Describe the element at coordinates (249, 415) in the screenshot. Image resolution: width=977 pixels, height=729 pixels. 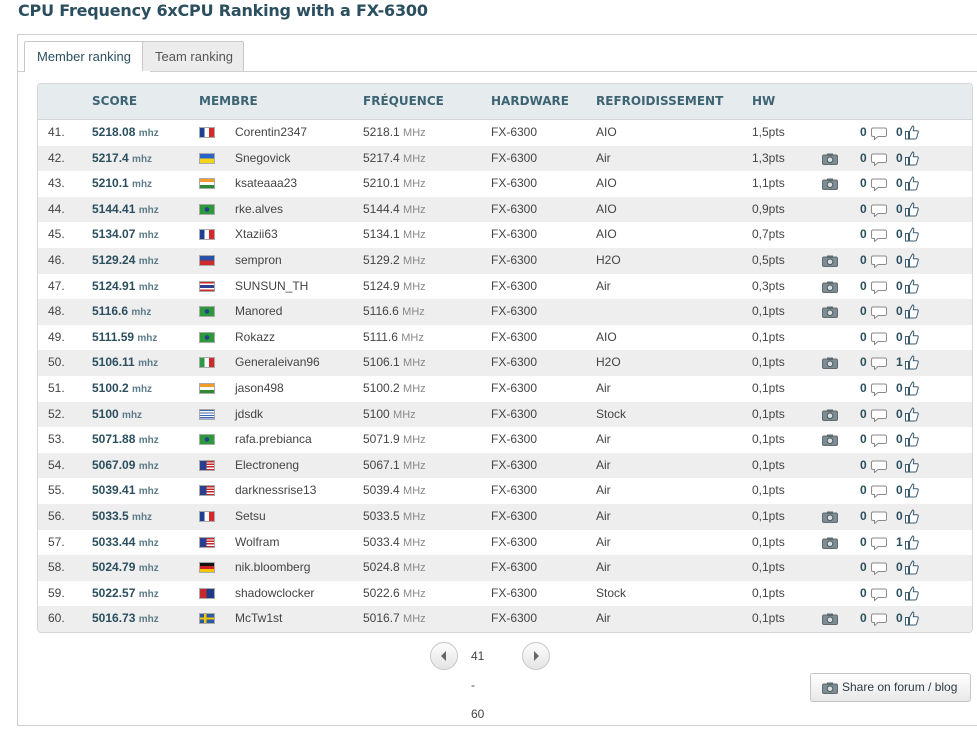
I see `member-name-link: jdsdk` at that location.